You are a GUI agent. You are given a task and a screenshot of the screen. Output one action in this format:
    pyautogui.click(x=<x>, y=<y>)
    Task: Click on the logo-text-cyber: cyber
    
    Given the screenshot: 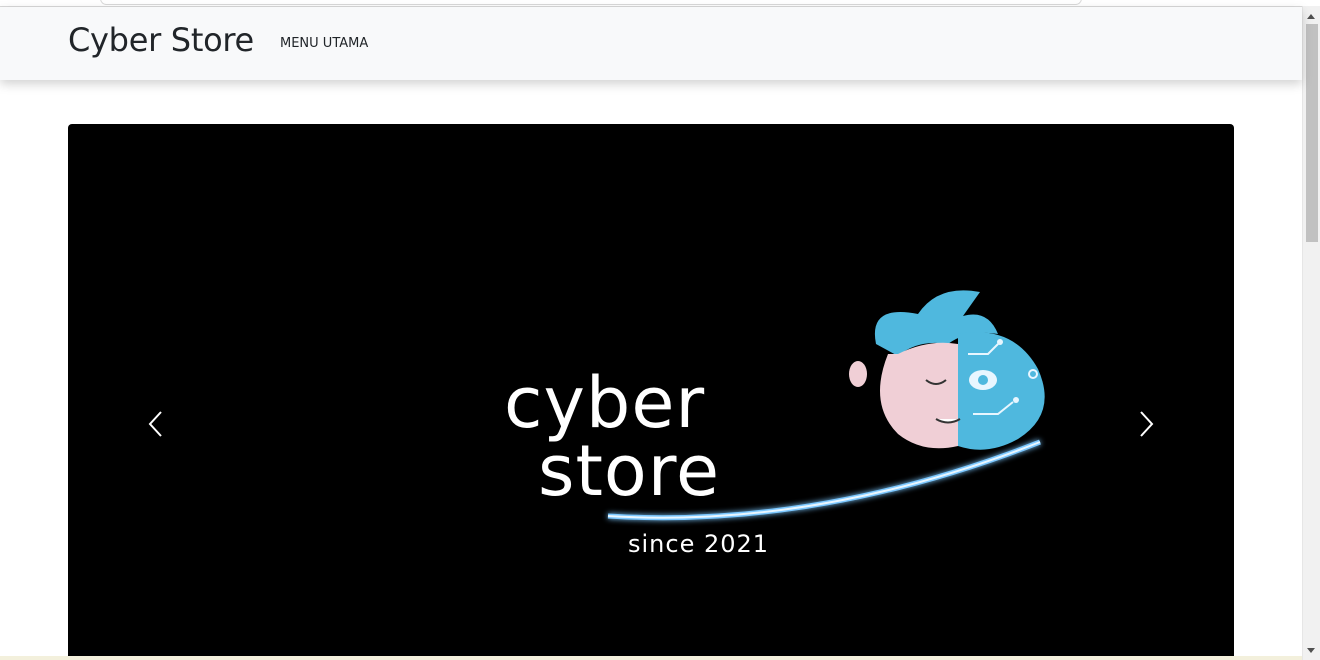 What is the action you would take?
    pyautogui.click(x=605, y=403)
    